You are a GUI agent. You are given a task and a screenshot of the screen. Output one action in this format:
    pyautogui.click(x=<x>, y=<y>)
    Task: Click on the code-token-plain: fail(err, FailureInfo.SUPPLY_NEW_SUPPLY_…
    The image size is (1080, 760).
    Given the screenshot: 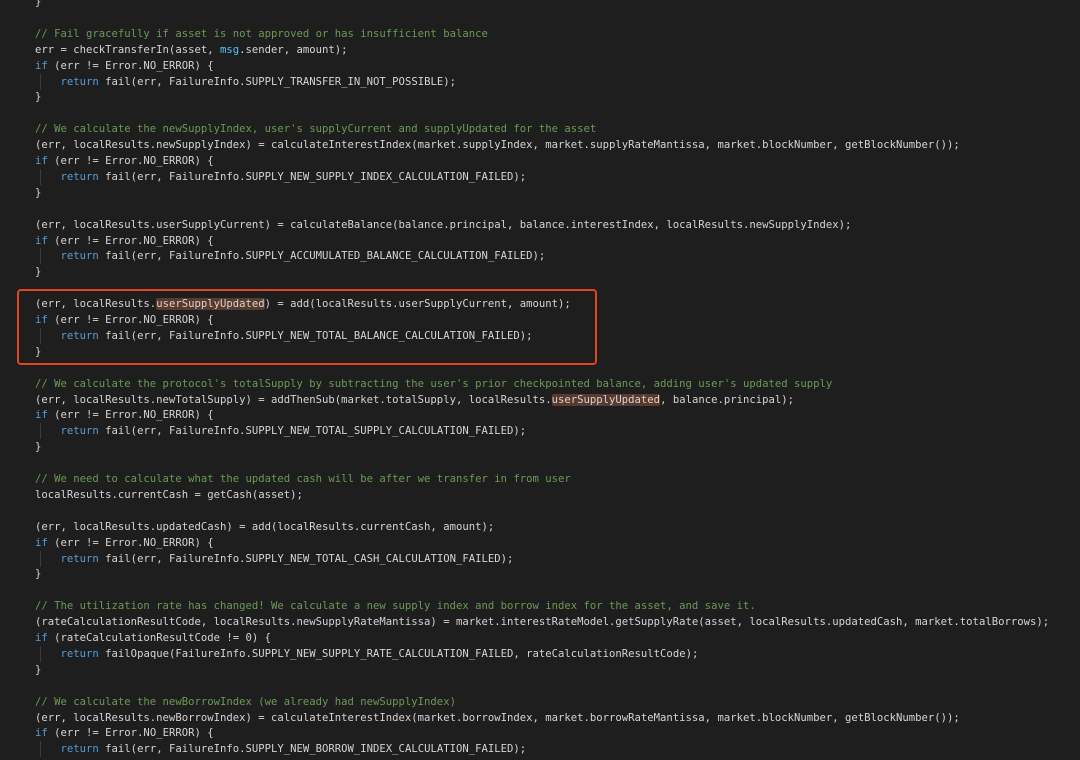 What is the action you would take?
    pyautogui.click(x=312, y=176)
    